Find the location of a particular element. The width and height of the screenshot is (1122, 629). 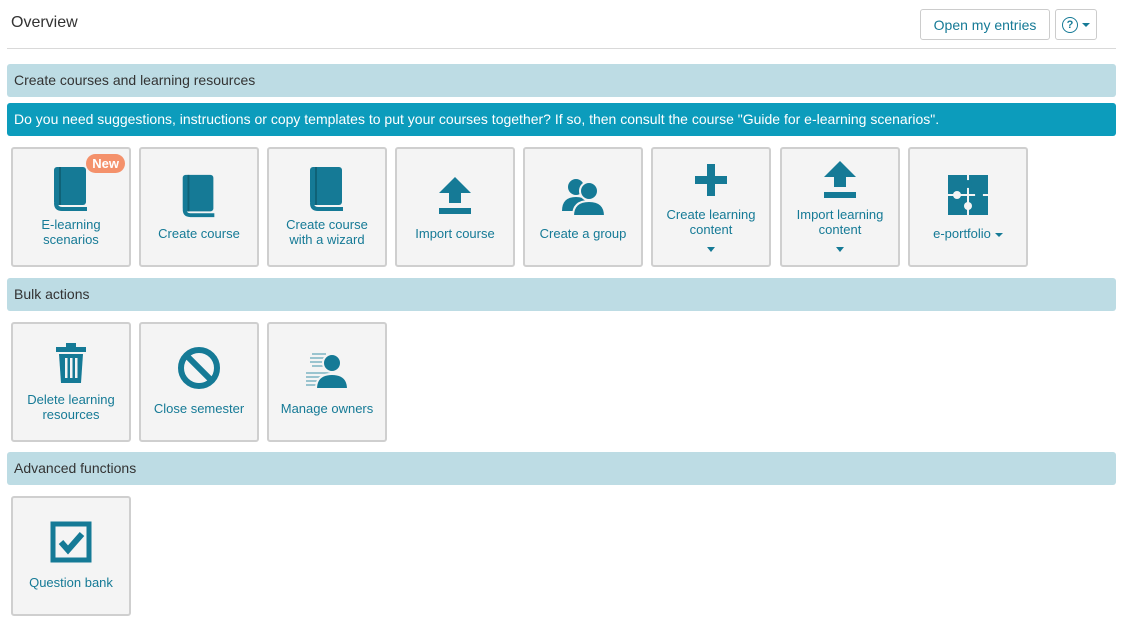

tile-label-line2: scenarios is located at coordinates (71, 239).